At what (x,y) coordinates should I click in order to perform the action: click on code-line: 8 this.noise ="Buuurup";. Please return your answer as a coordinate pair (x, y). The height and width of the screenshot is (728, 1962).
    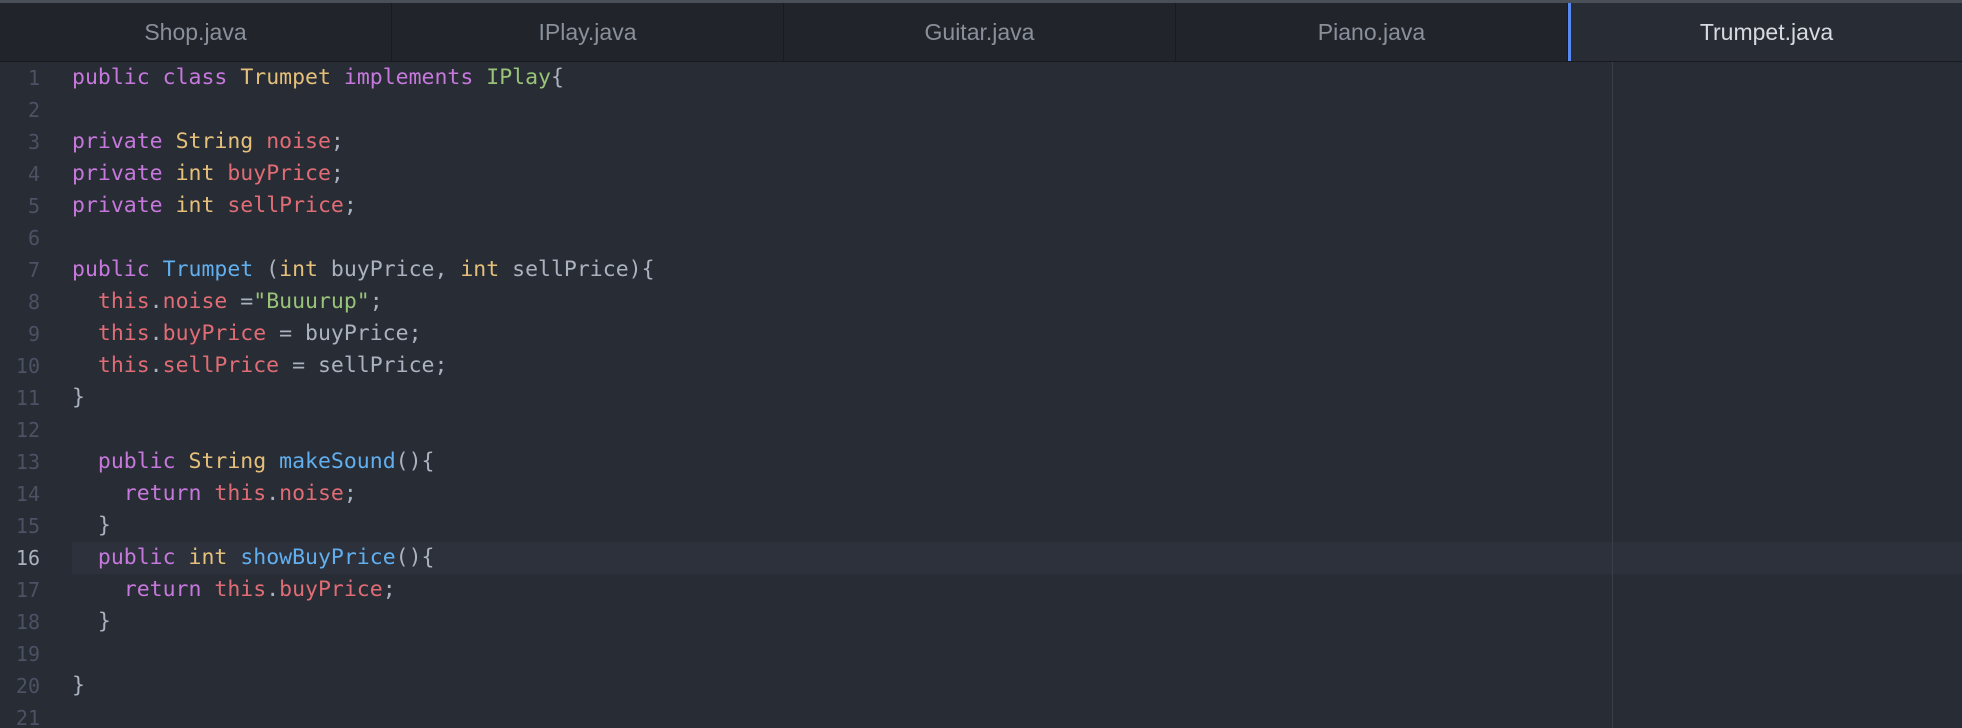
    Looking at the image, I should click on (981, 302).